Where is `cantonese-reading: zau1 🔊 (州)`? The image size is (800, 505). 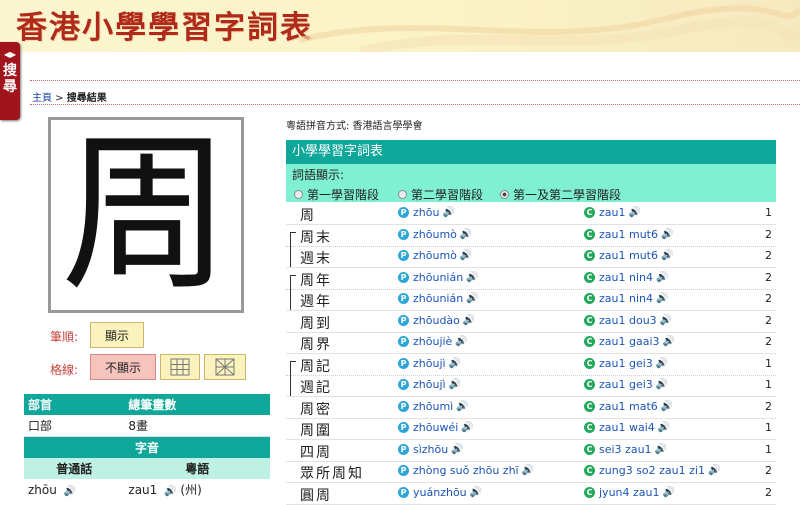 cantonese-reading: zau1 🔊 (州) is located at coordinates (197, 489).